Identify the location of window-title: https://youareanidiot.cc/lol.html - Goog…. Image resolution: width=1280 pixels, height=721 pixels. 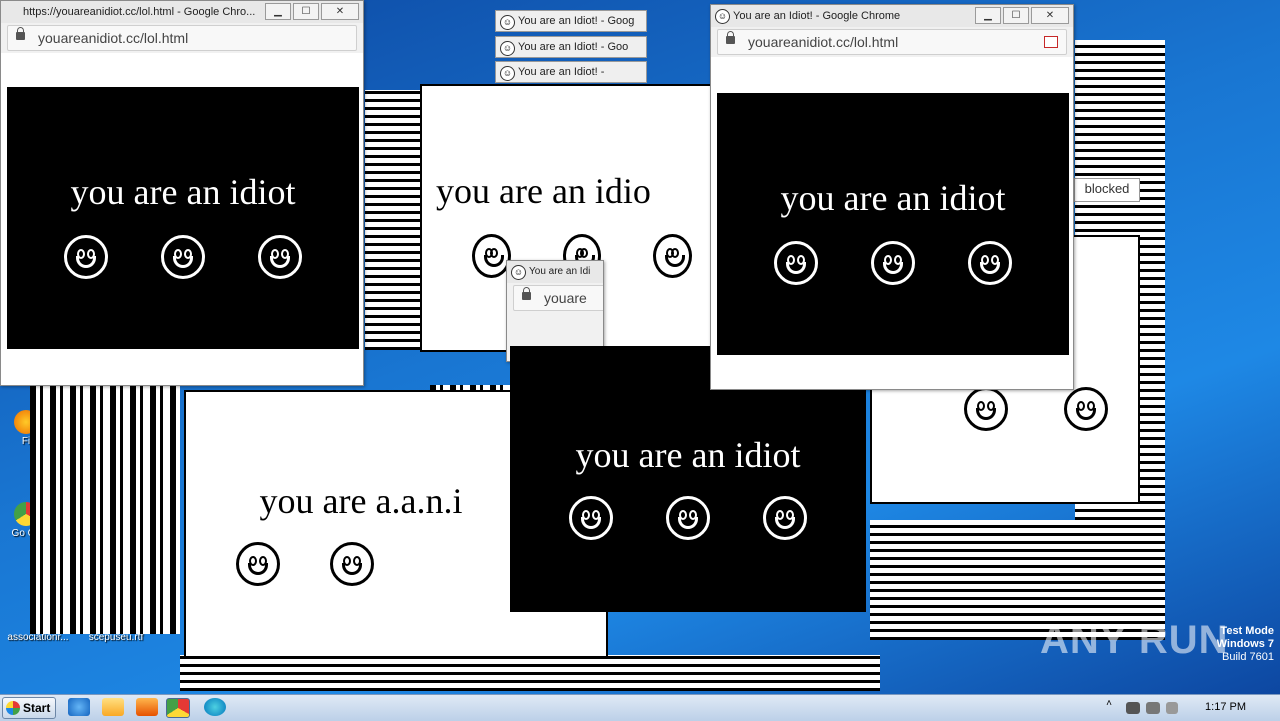
(139, 12).